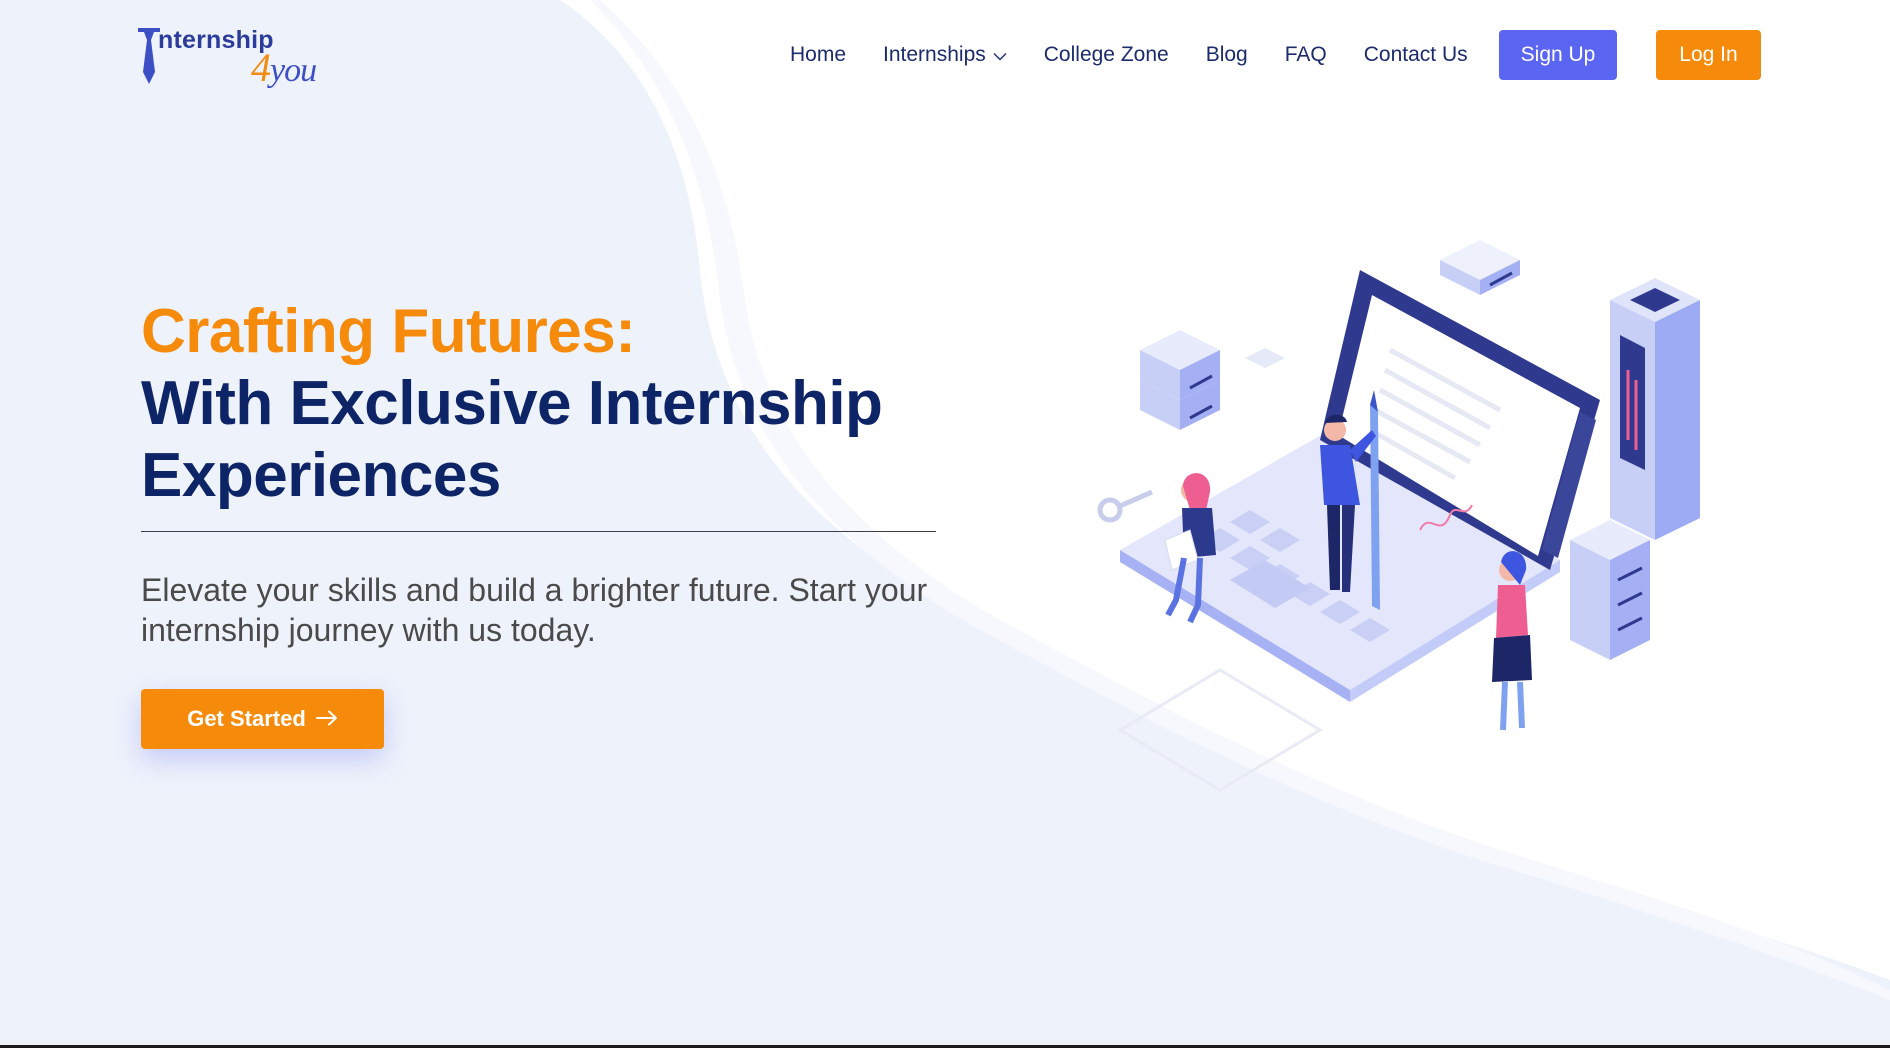  I want to click on tie-icon, so click(149, 56).